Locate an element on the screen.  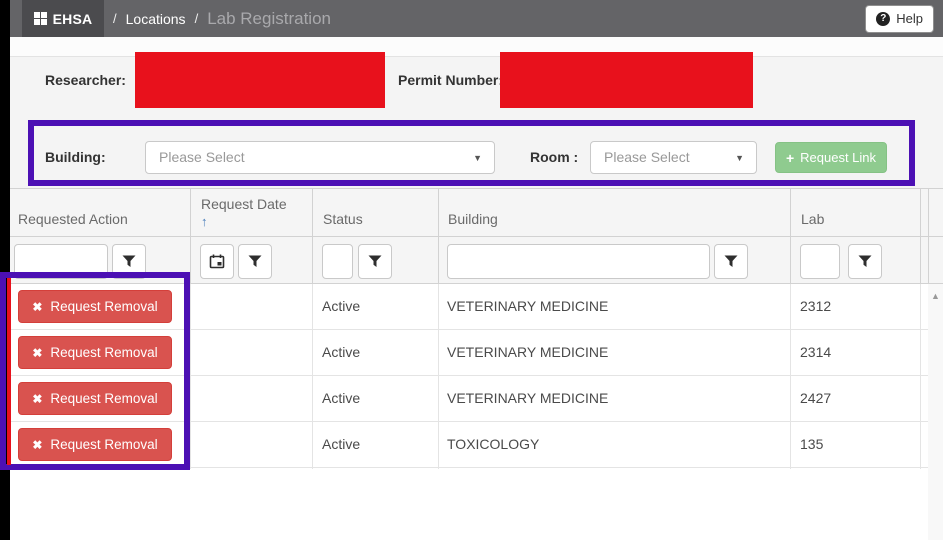
column-header-request-date: Request Date ↑ is located at coordinates (252, 212).